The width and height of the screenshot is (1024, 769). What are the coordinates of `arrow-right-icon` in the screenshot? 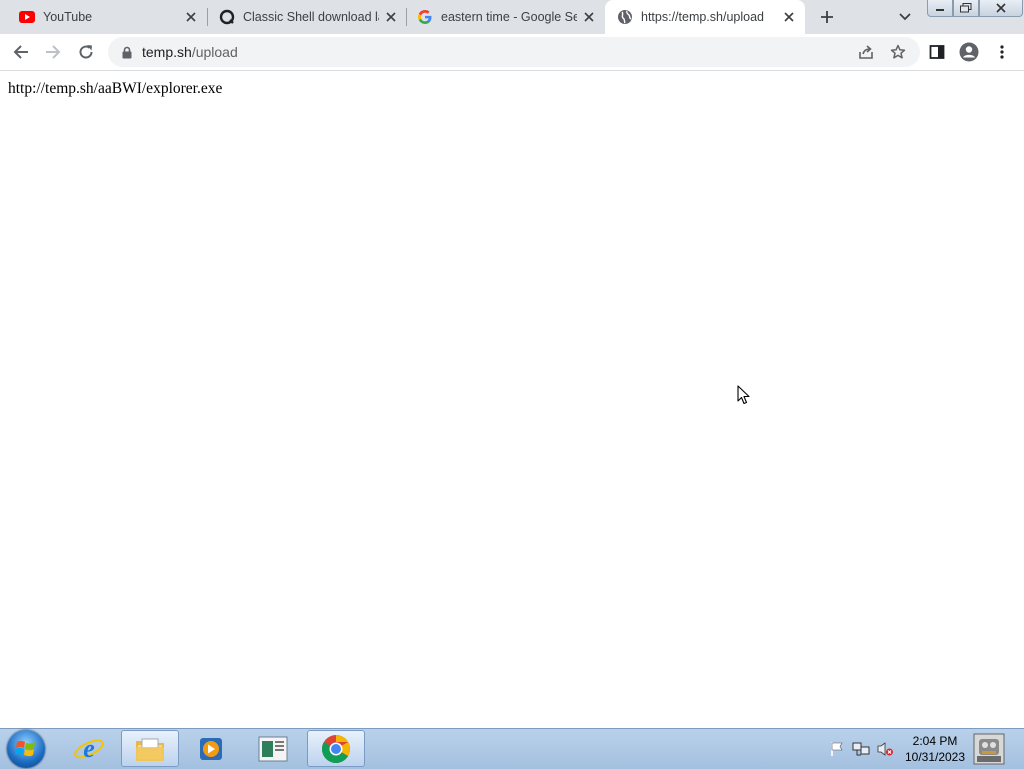 It's located at (53, 52).